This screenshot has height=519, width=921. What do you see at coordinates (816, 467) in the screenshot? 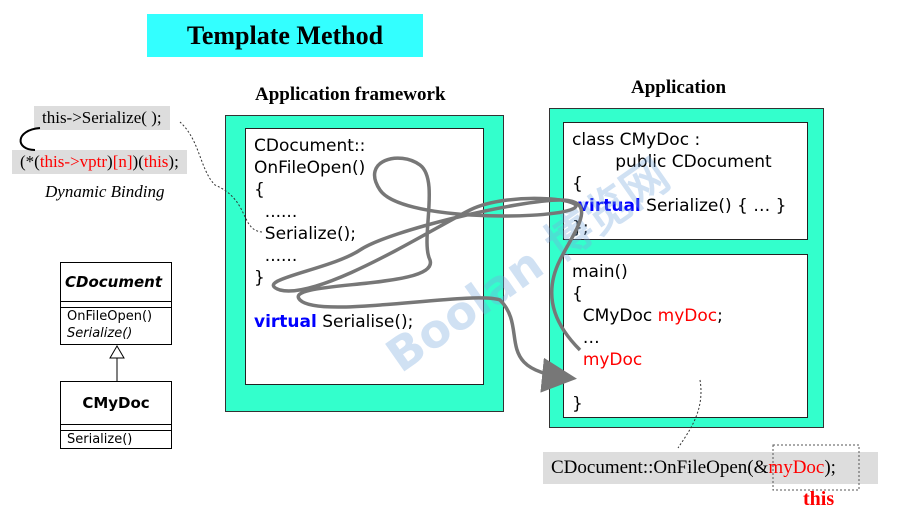
I see `this-highlight` at bounding box center [816, 467].